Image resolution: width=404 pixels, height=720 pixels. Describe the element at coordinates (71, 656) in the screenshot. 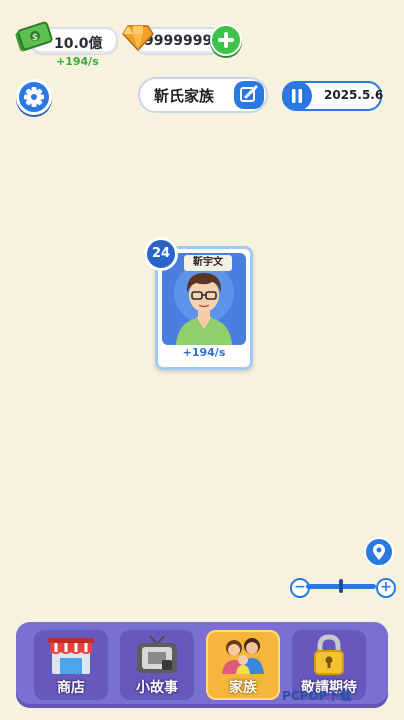

I see `shop-icon` at that location.